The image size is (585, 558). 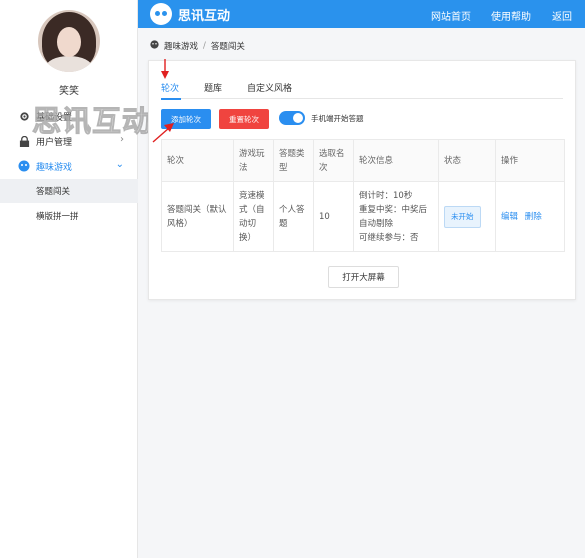 I want to click on cell-rank: 10, so click(x=333, y=216).